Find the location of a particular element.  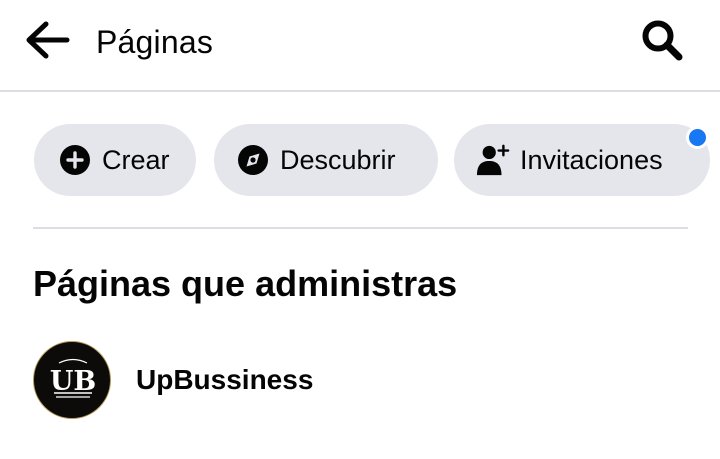

divider is located at coordinates (360, 228).